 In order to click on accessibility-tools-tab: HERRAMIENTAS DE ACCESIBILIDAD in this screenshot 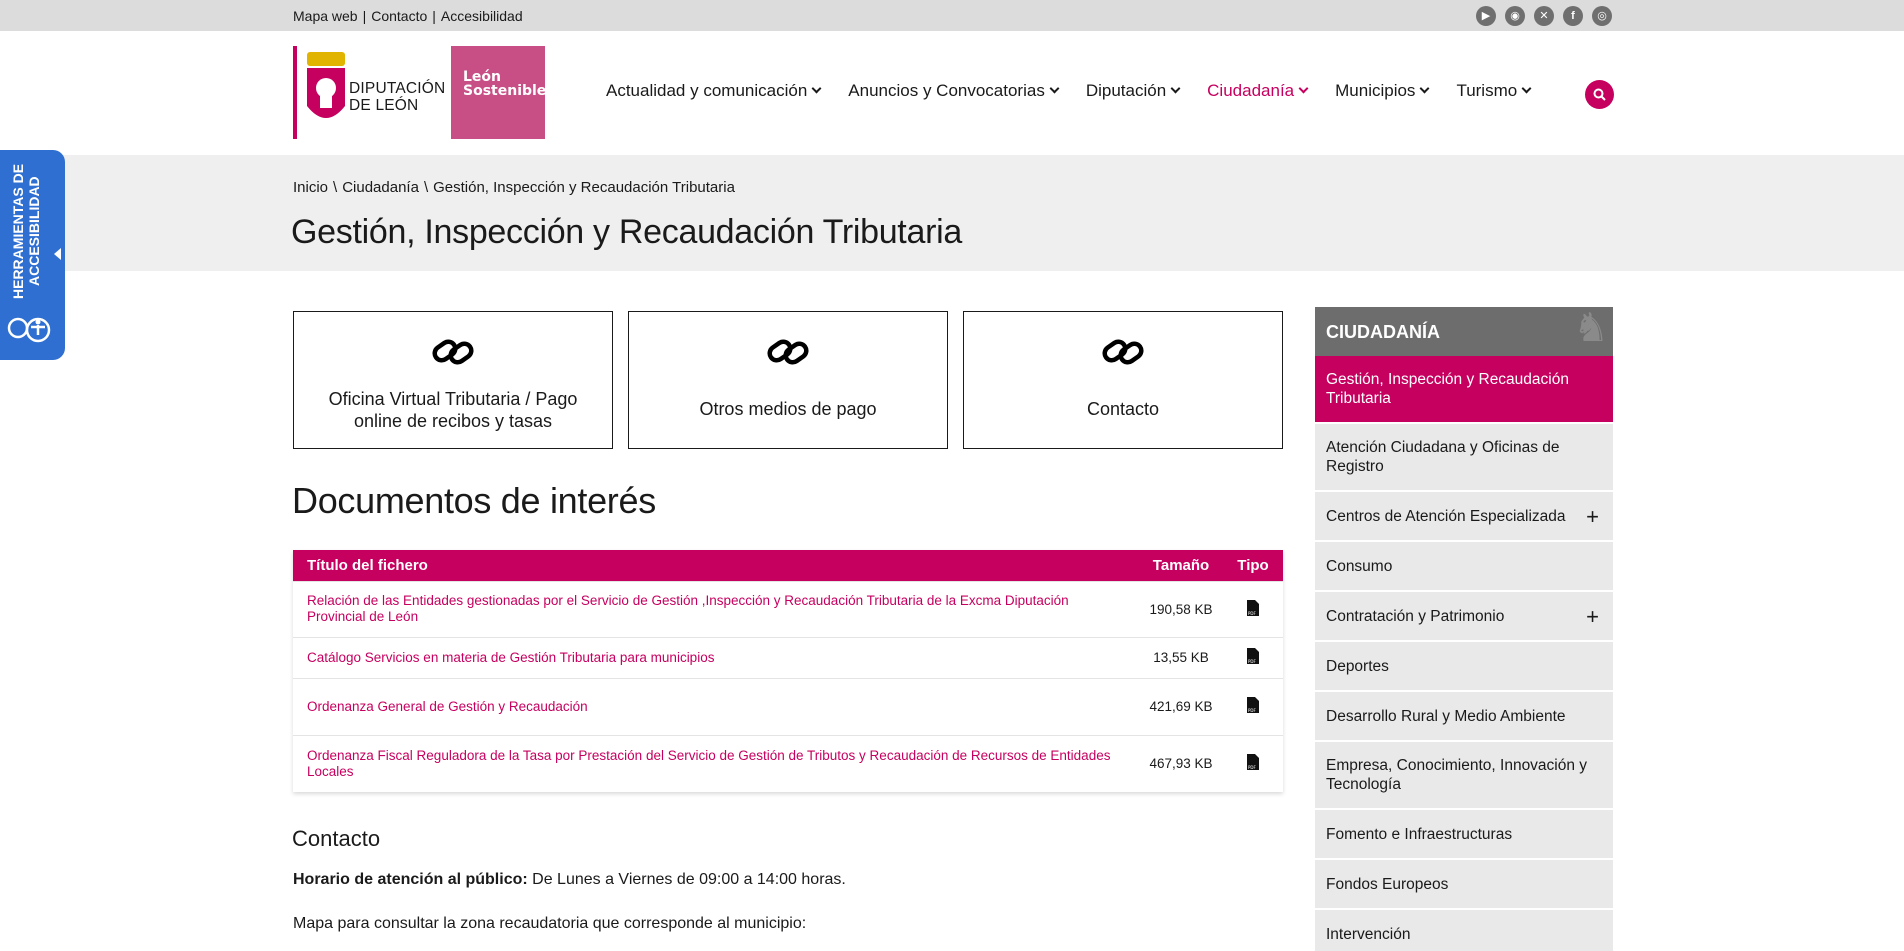, I will do `click(32, 255)`.